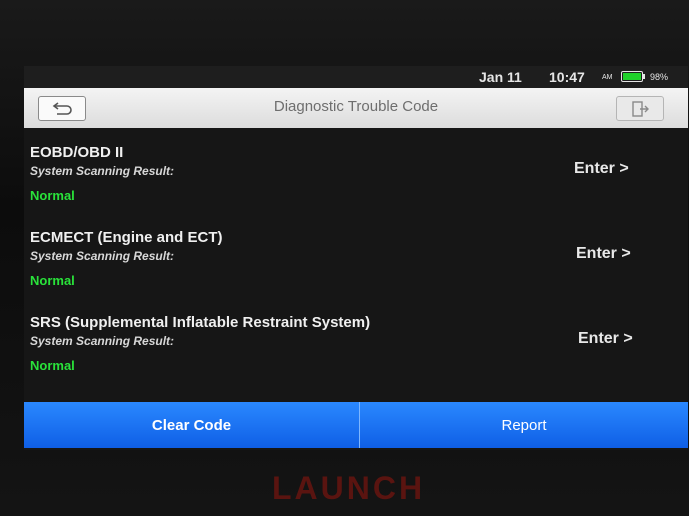 The image size is (689, 516). I want to click on battery-icon, so click(632, 76).